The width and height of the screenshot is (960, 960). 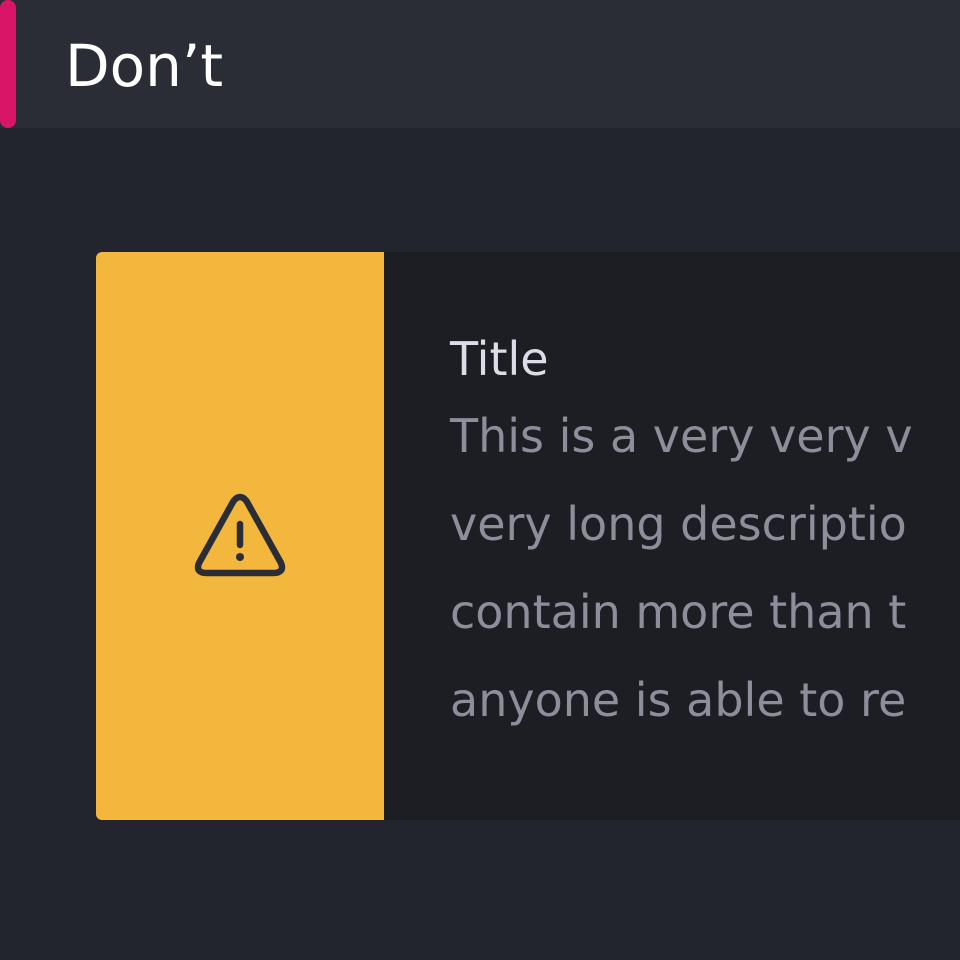 I want to click on description-line: contain more than t, so click(x=678, y=612).